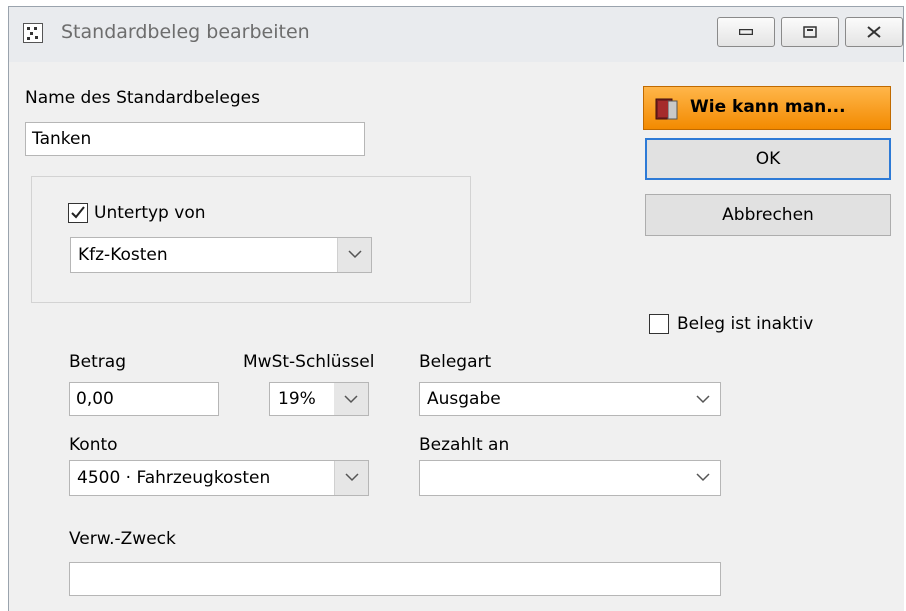  I want to click on minimize-button, so click(746, 32).